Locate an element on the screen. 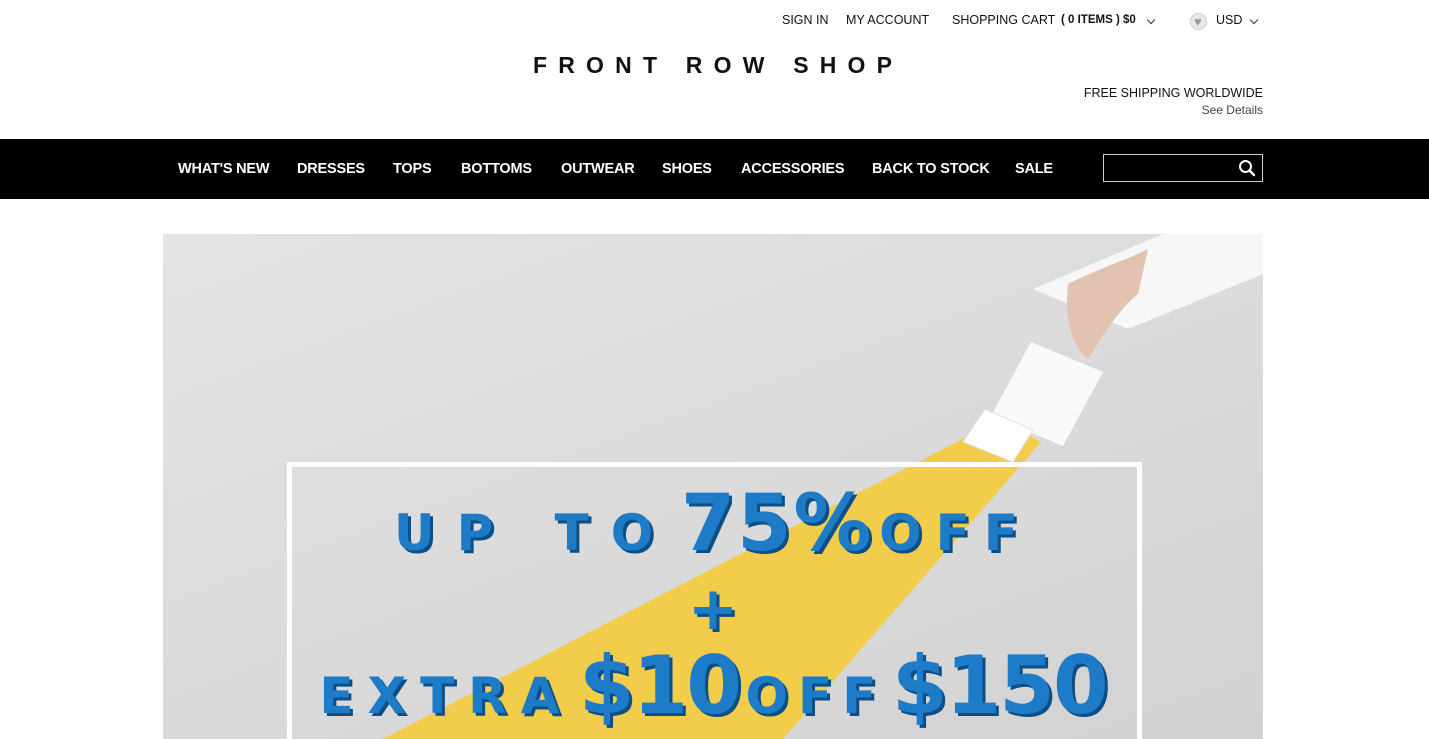  nav-item-accessories: ACCESSORIES is located at coordinates (793, 169).